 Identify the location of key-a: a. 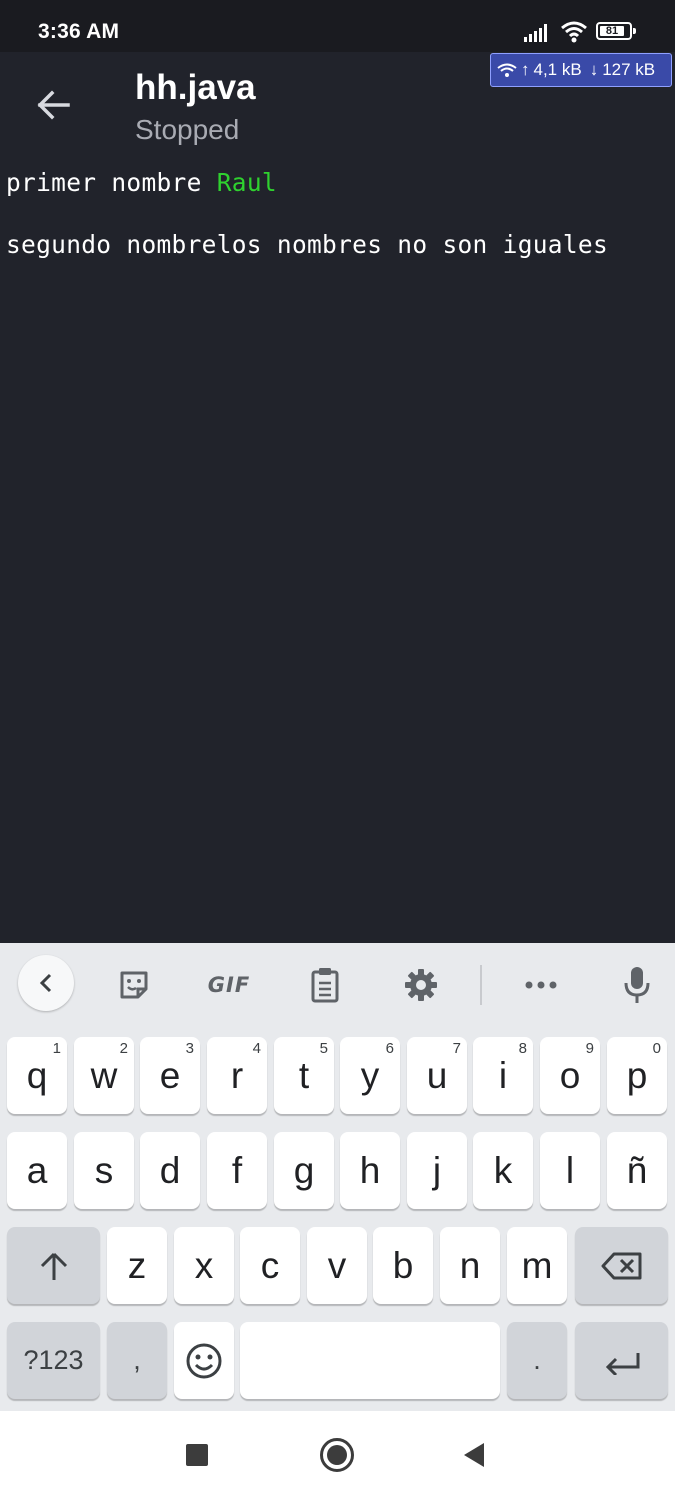
(37, 1170).